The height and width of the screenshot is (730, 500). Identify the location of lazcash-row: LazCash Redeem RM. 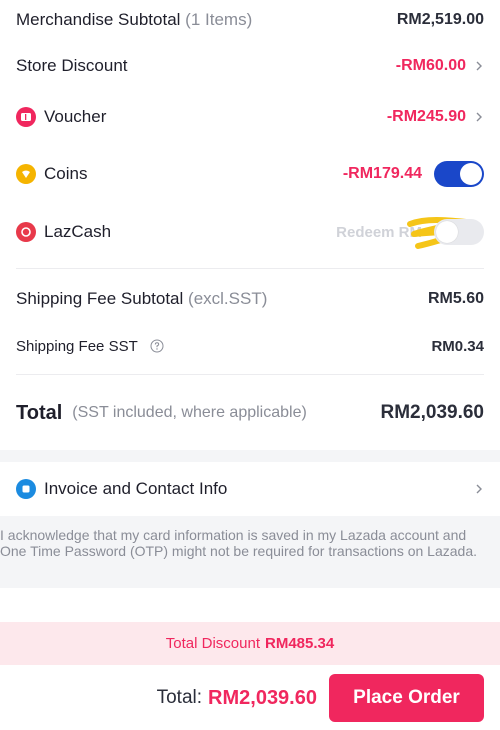
(250, 232).